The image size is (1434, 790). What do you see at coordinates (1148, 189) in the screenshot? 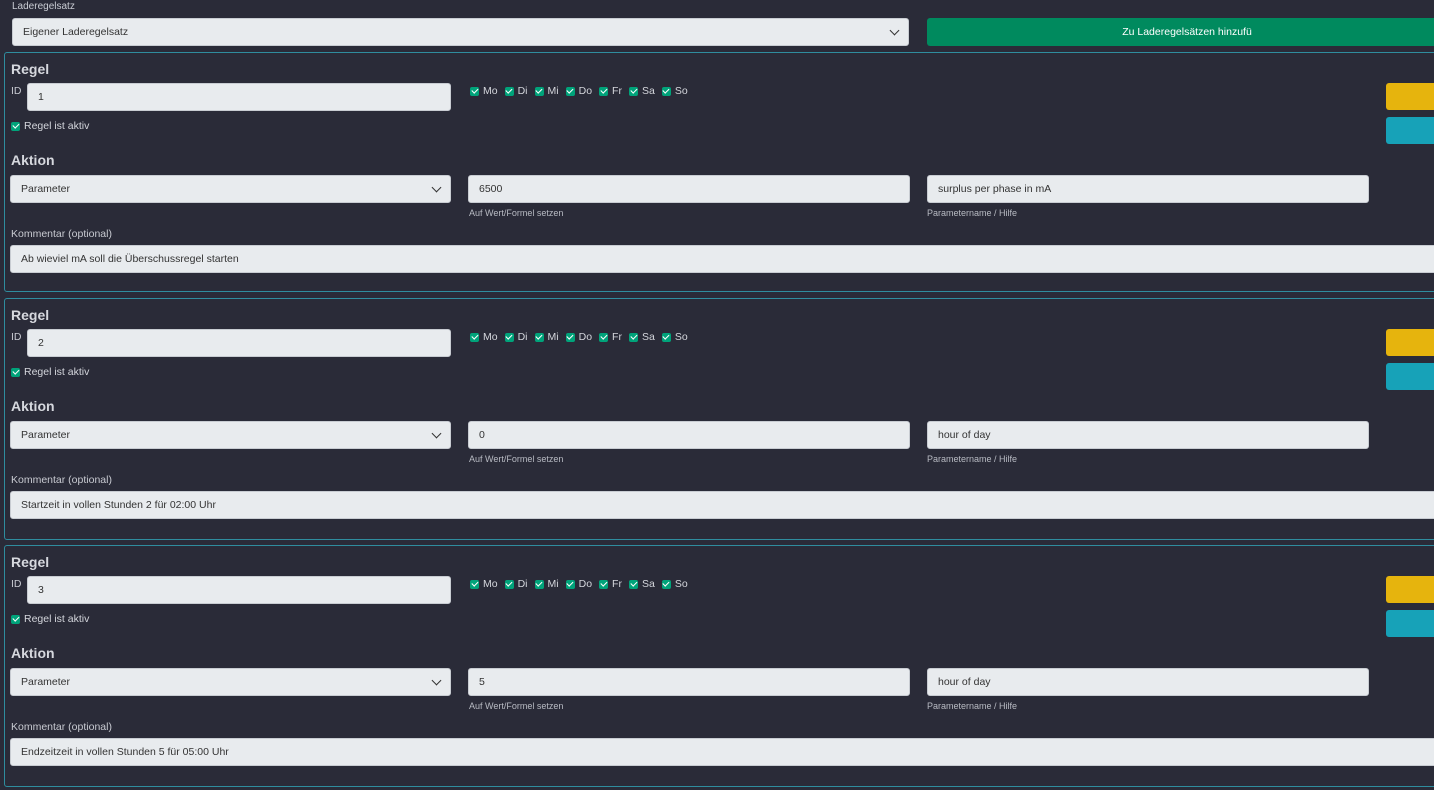
I see `parameter-input: surplus per phase in mA` at bounding box center [1148, 189].